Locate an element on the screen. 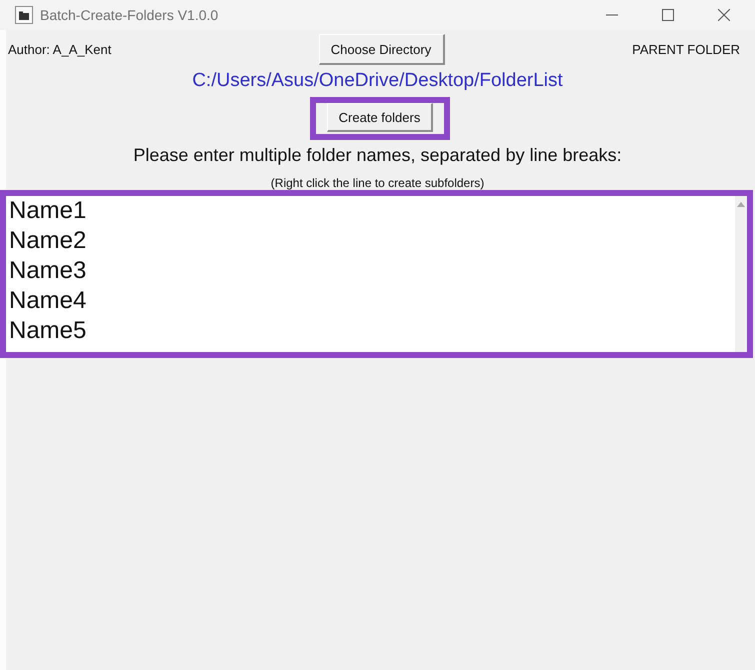 The image size is (755, 670). hint-text: (Right click the line to create subfolders) is located at coordinates (378, 183).